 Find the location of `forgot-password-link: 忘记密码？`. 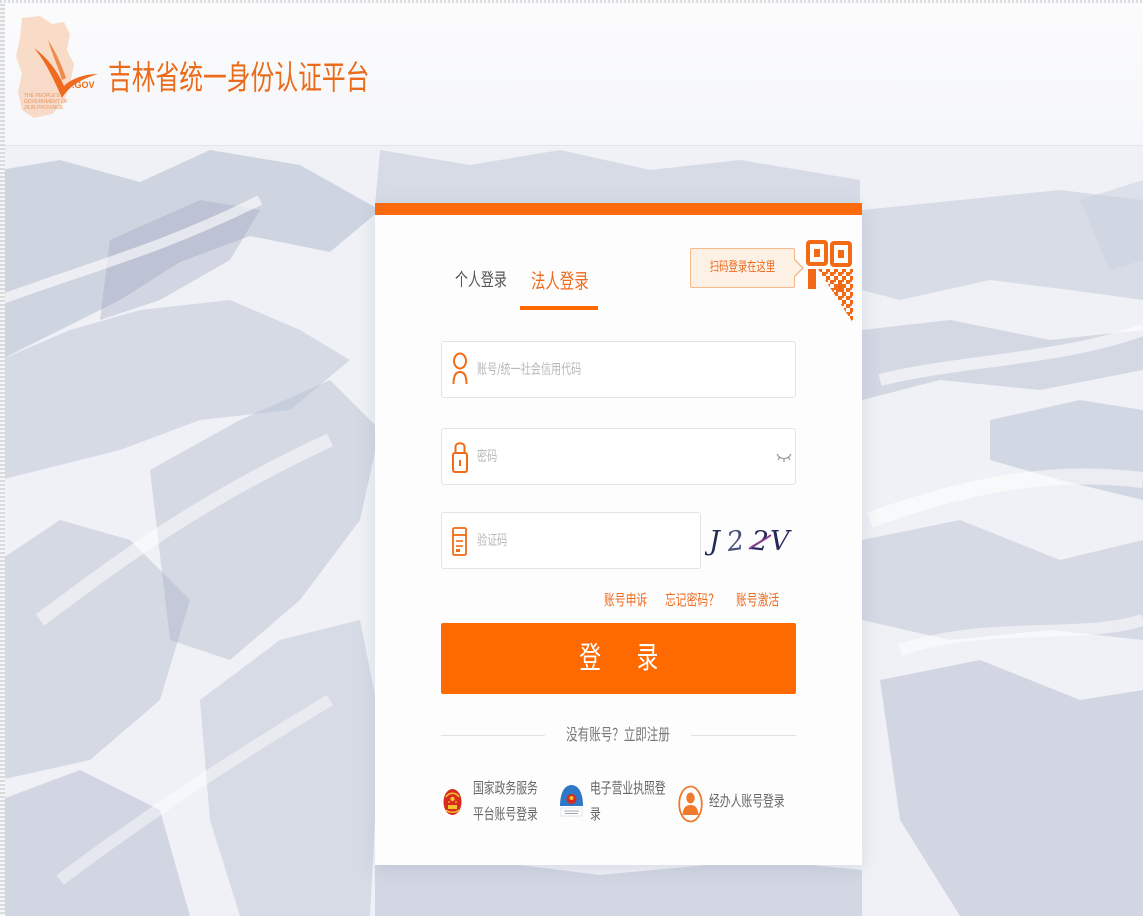

forgot-password-link: 忘记密码？ is located at coordinates (692, 600).